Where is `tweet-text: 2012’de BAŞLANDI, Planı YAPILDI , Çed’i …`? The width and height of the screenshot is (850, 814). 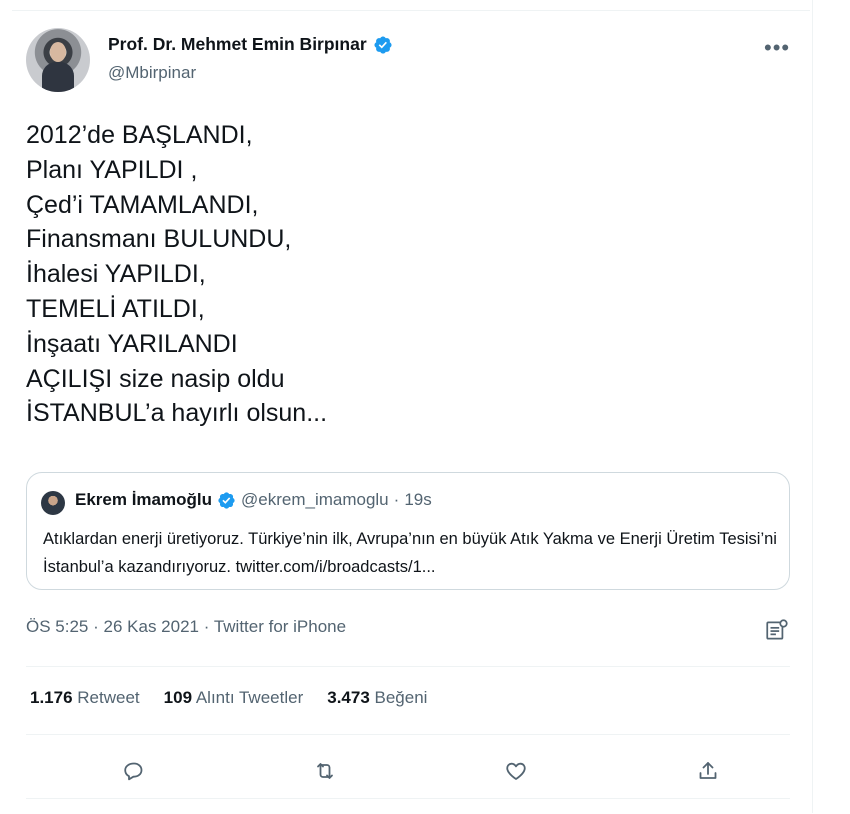
tweet-text: 2012’de BAŞLANDI, Planı YAPILDI , Çed’i … is located at coordinates (176, 274).